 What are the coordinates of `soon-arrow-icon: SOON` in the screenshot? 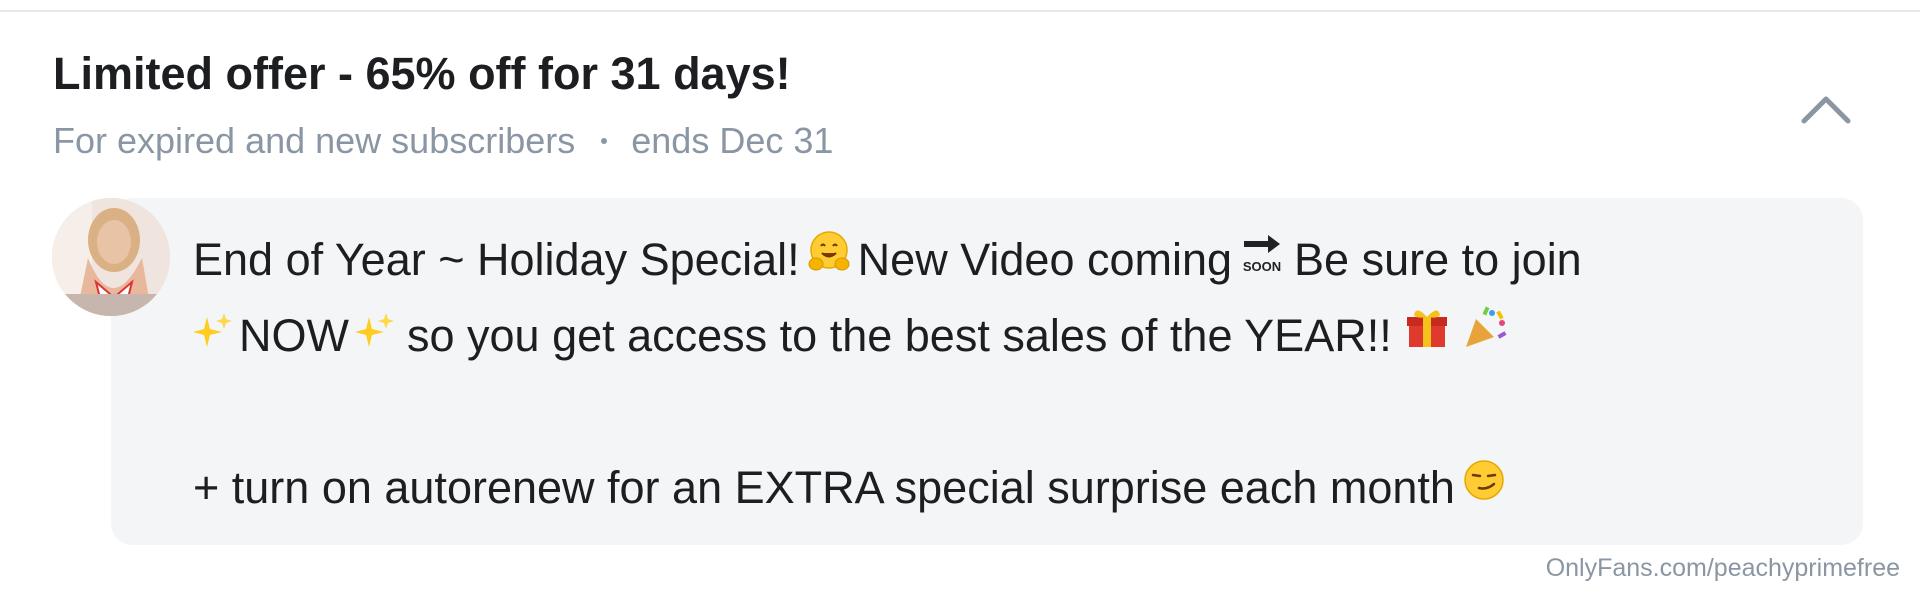 It's located at (1263, 260).